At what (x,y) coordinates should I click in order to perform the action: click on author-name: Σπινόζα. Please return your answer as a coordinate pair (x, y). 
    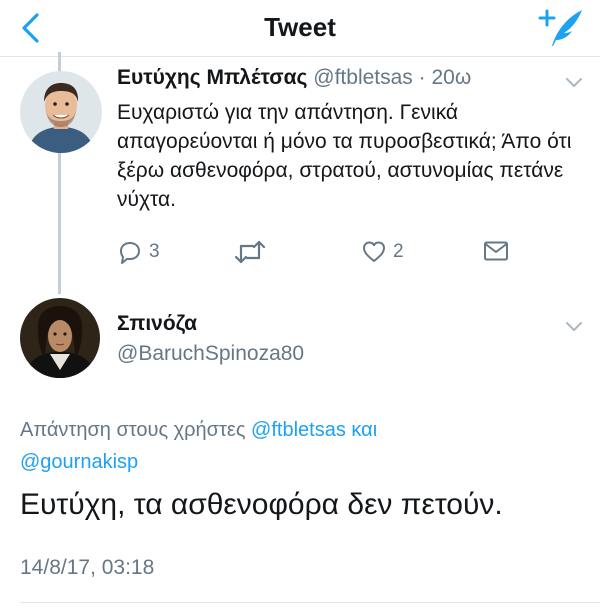
    Looking at the image, I should click on (157, 324).